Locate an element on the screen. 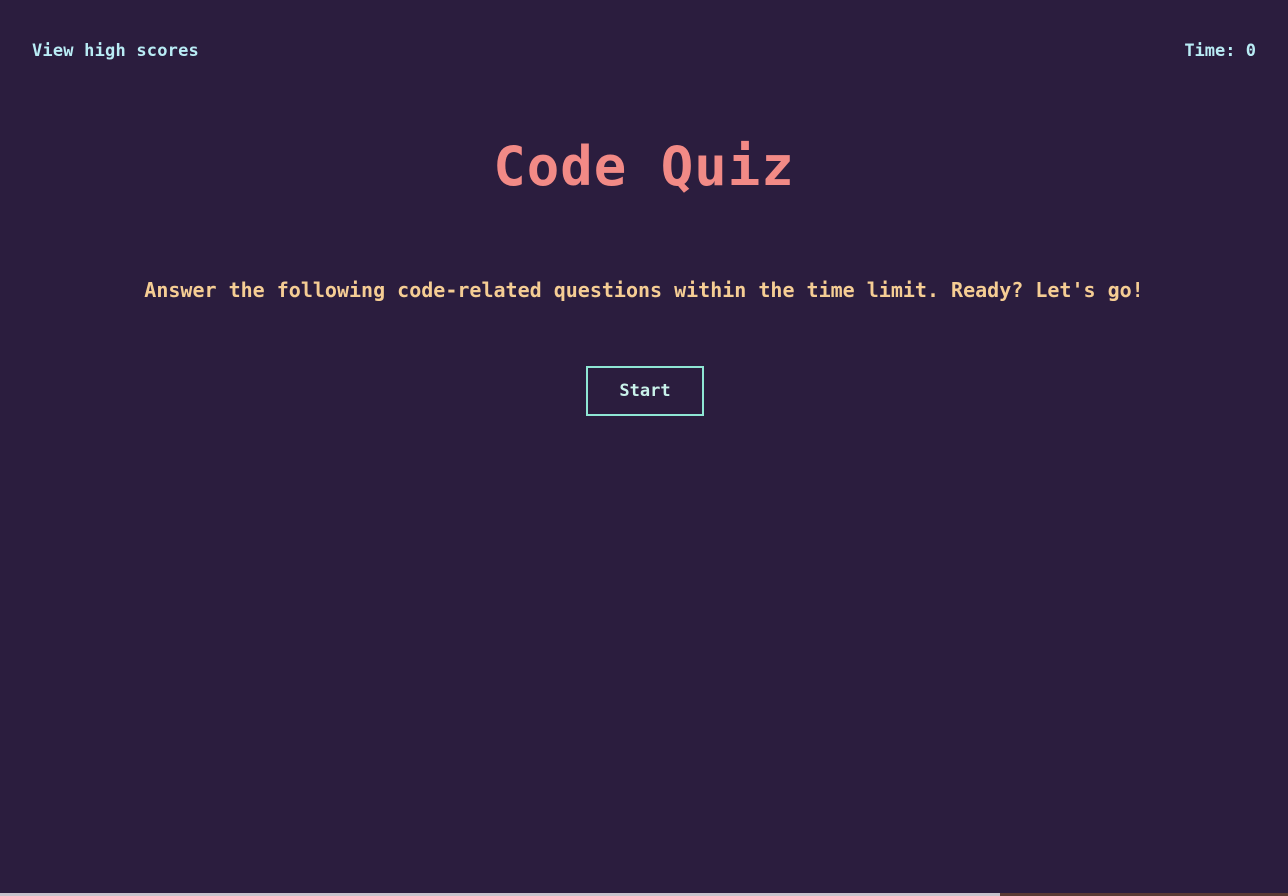 The width and height of the screenshot is (1288, 896). timer-label: Time: is located at coordinates (1210, 51).